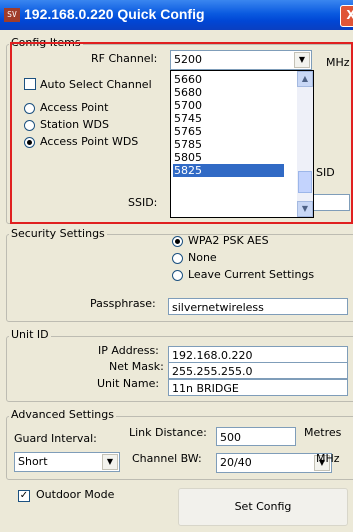  Describe the element at coordinates (67, 462) in the screenshot. I see `guard-interval-select: Short ▼` at that location.